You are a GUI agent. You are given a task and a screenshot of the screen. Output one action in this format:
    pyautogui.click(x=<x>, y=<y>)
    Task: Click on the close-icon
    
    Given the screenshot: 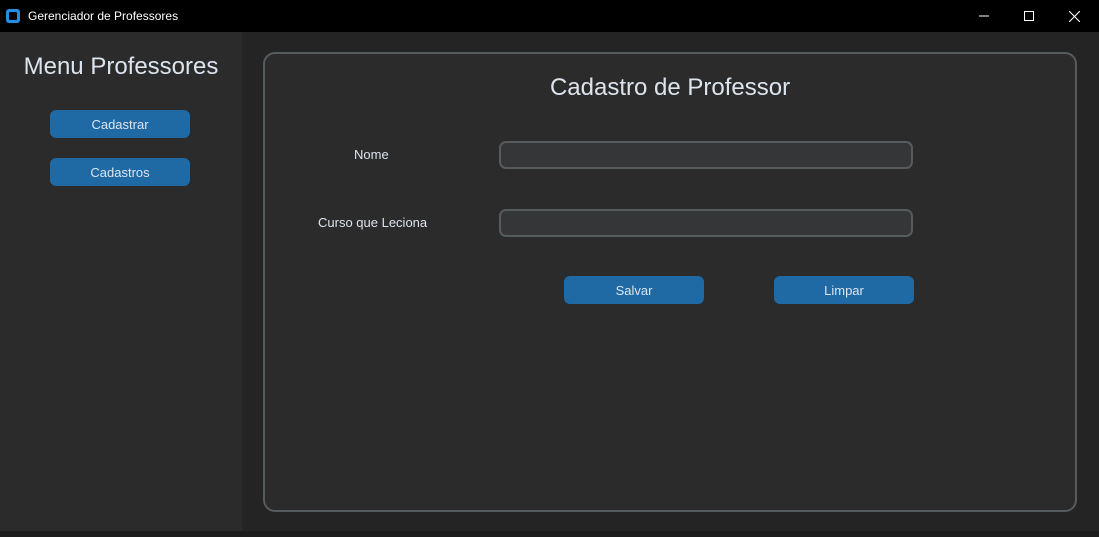 What is the action you would take?
    pyautogui.click(x=1074, y=16)
    